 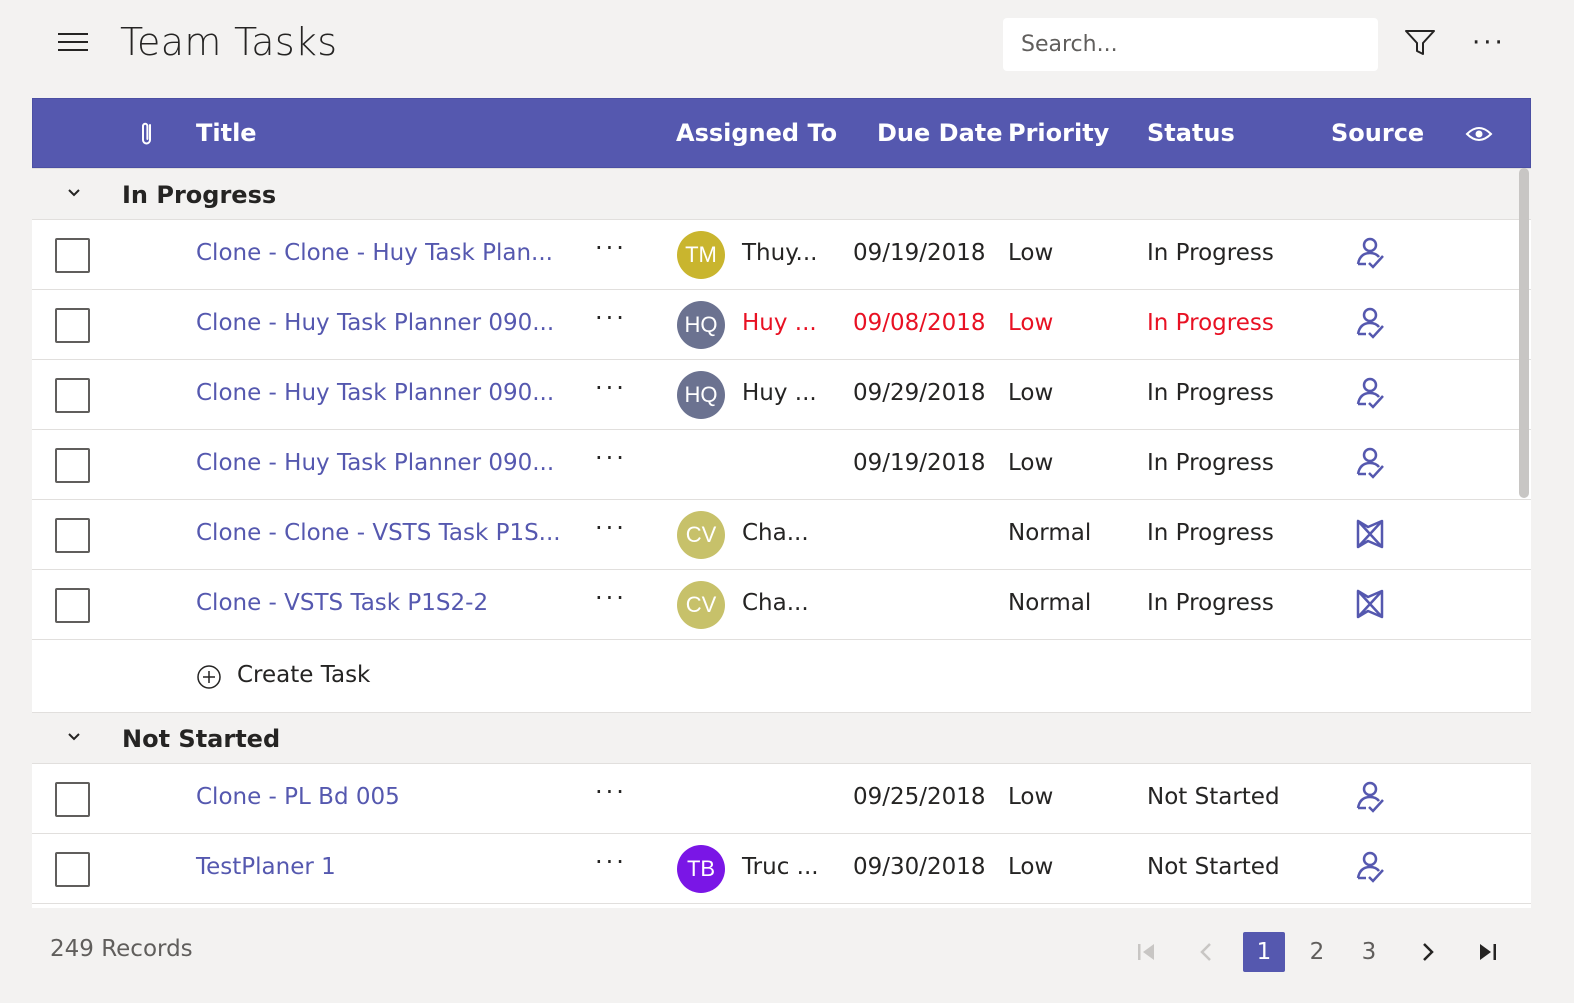 What do you see at coordinates (1317, 952) in the screenshot?
I see `page-2-button: 2` at bounding box center [1317, 952].